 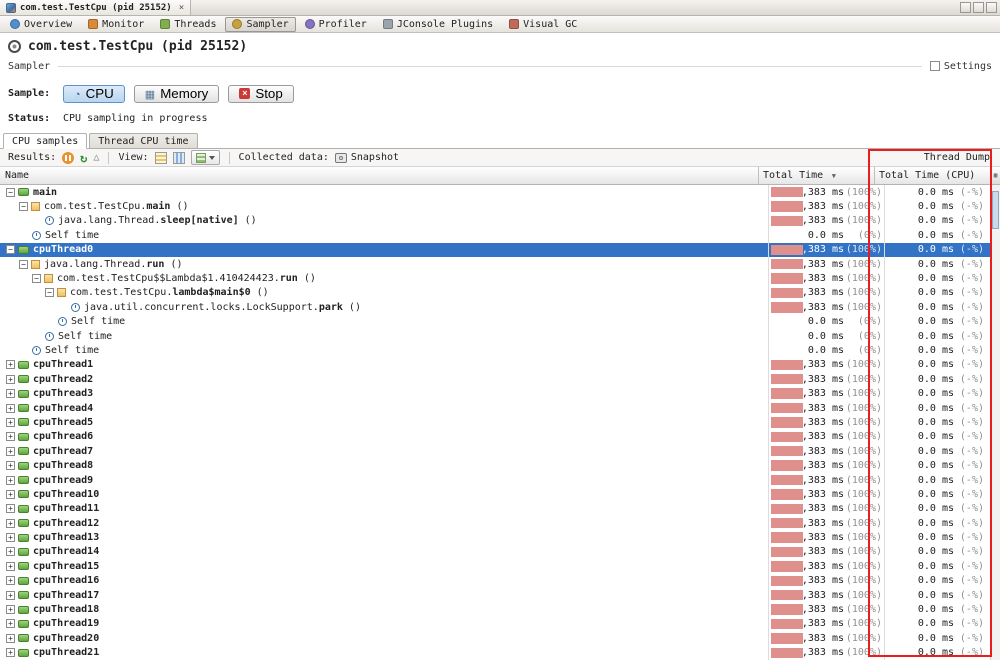 What do you see at coordinates (500, 580) in the screenshot?
I see `tree-table-row: + cpuThread16 10,383 ms (100%) 0.0 ms (-%)` at bounding box center [500, 580].